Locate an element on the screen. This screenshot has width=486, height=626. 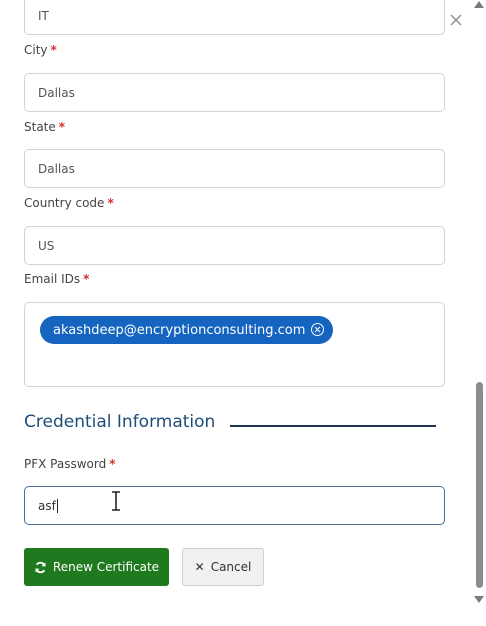
text-caret is located at coordinates (57, 505).